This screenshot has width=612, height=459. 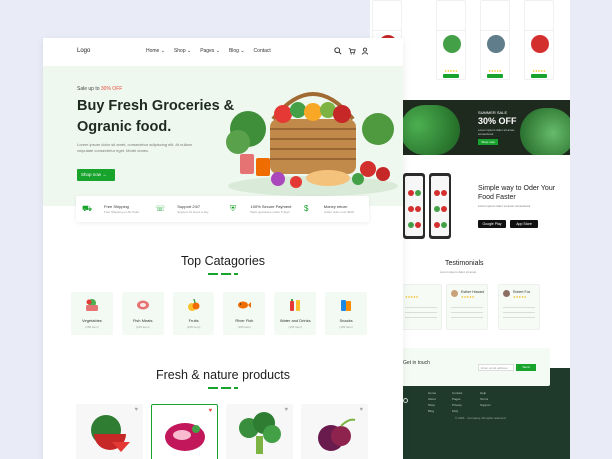 I want to click on snacks-icon, so click(x=346, y=305).